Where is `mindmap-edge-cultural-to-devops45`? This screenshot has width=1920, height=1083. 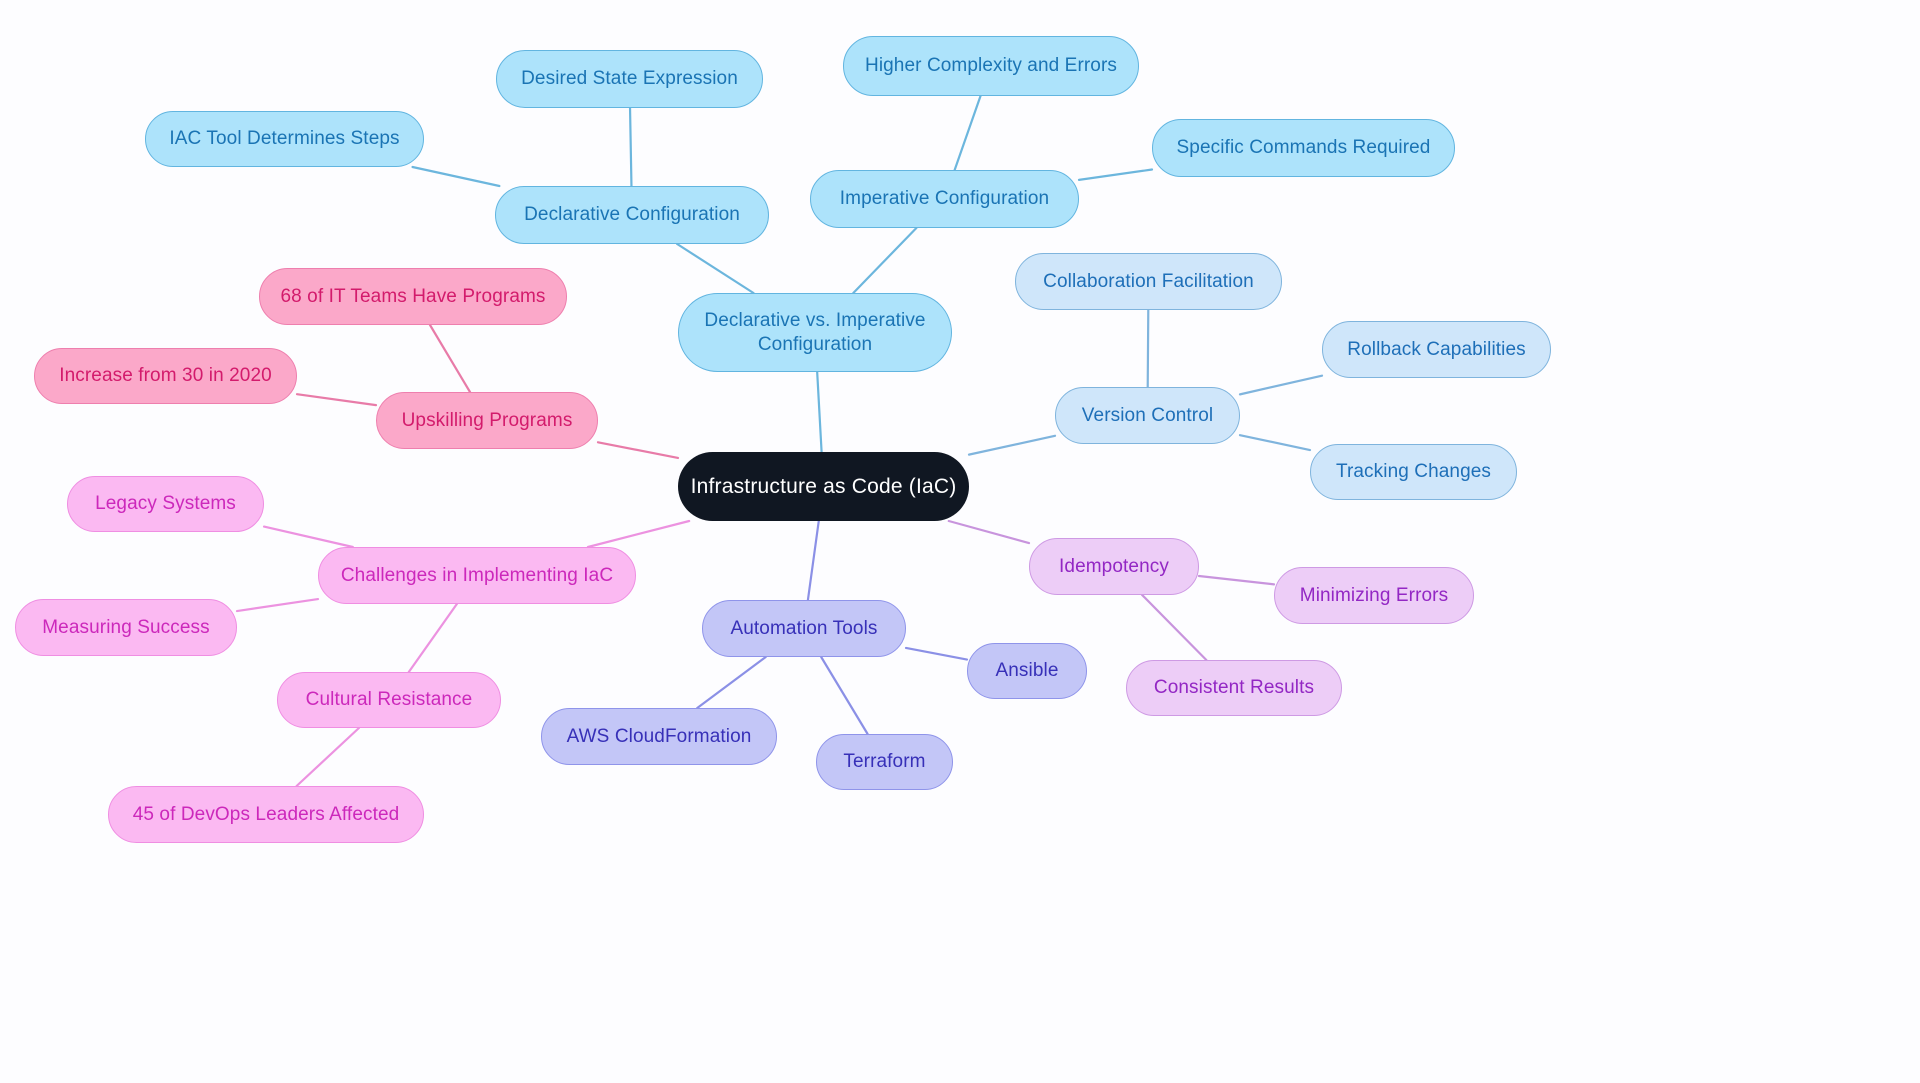
mindmap-edge-cultural-to-devops45 is located at coordinates (328, 757).